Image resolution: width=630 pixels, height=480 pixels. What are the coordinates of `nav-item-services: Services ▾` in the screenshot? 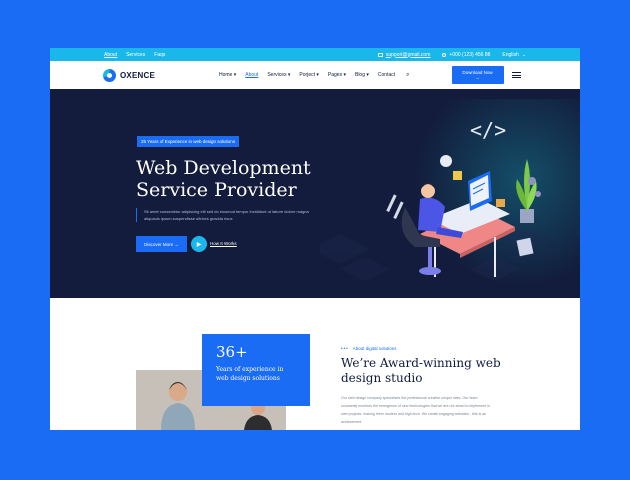 It's located at (278, 75).